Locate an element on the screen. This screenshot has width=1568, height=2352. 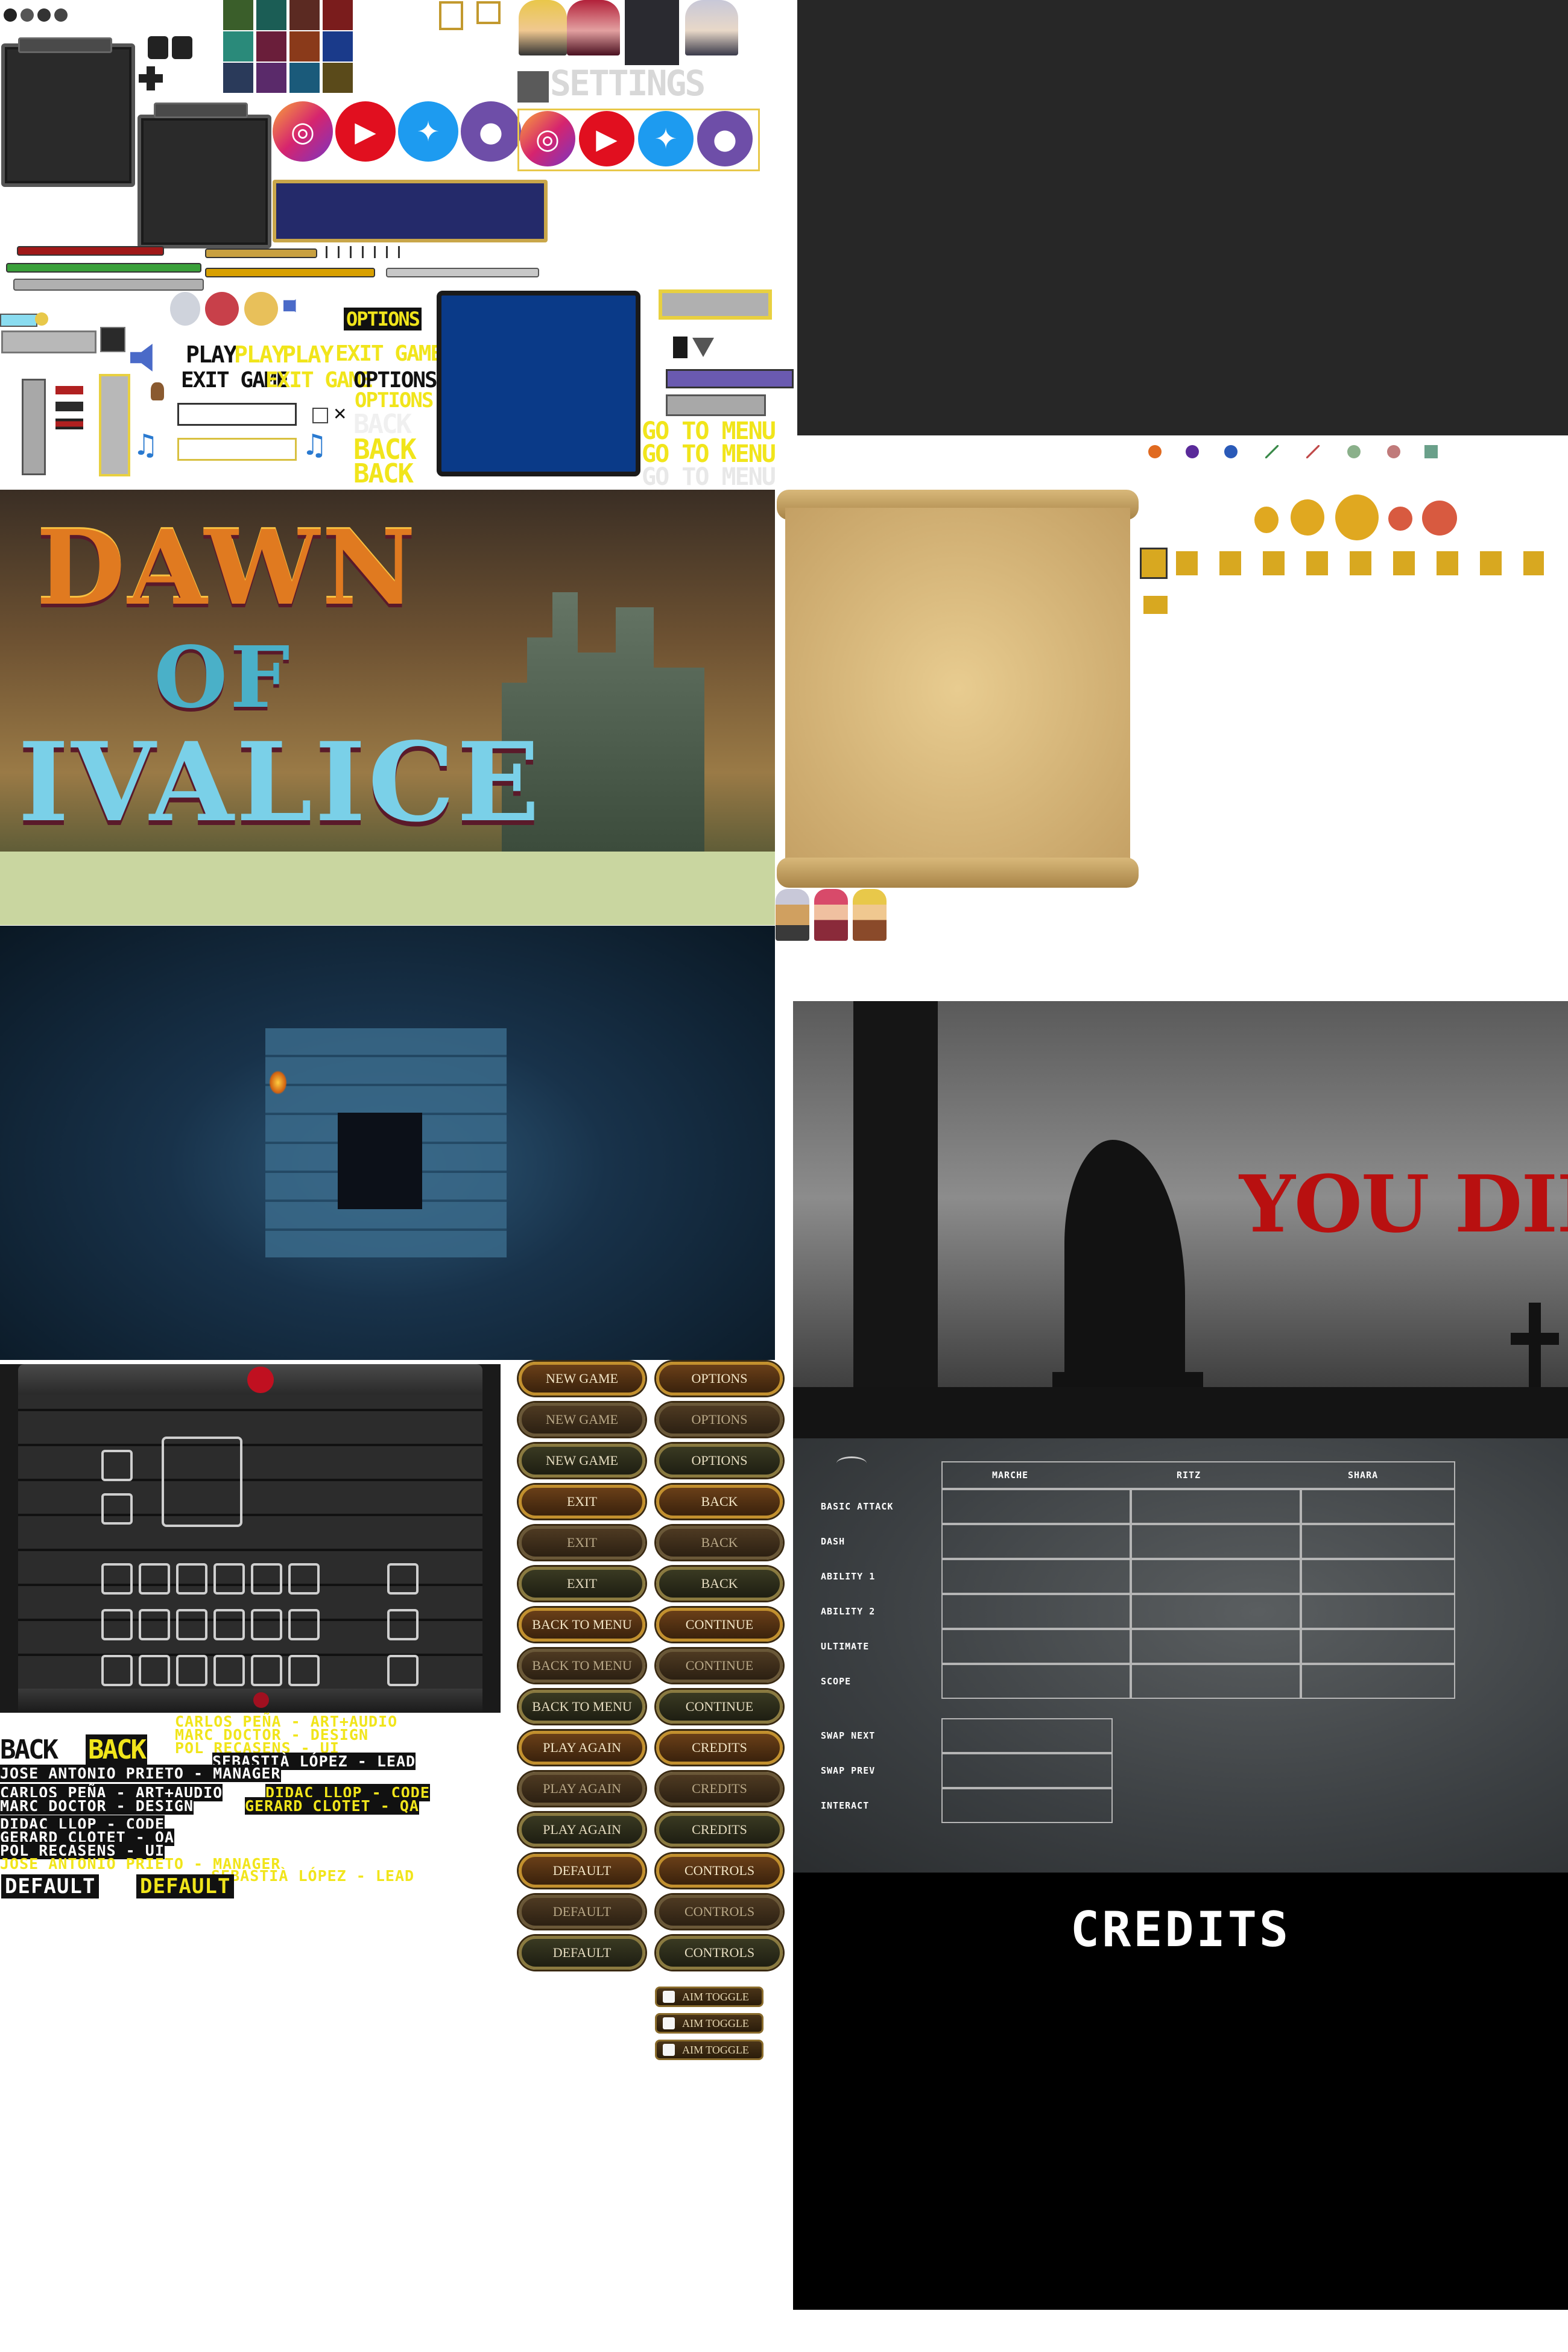
dark-doorway is located at coordinates (380, 1161).